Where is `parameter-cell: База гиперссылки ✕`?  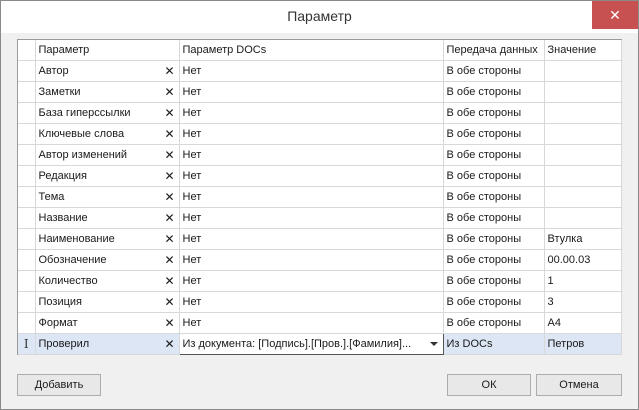 parameter-cell: База гиперссылки ✕ is located at coordinates (107, 113).